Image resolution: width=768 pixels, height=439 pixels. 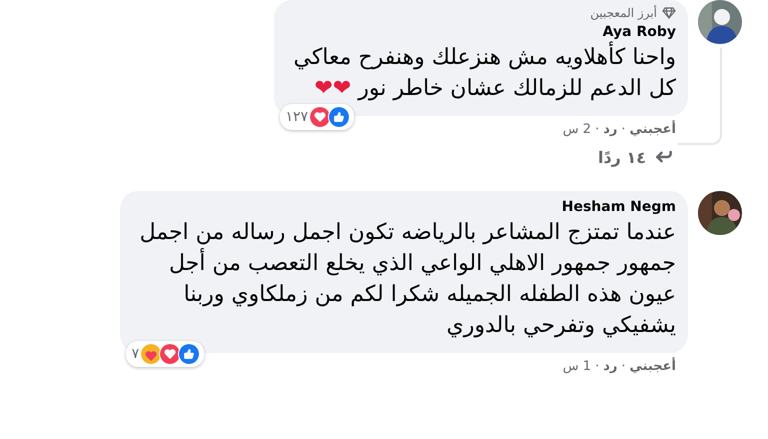 What do you see at coordinates (485, 57) in the screenshot?
I see `comment-text: واحنا كأهلاويه مش هنزعلك وهنفرح معاكي` at bounding box center [485, 57].